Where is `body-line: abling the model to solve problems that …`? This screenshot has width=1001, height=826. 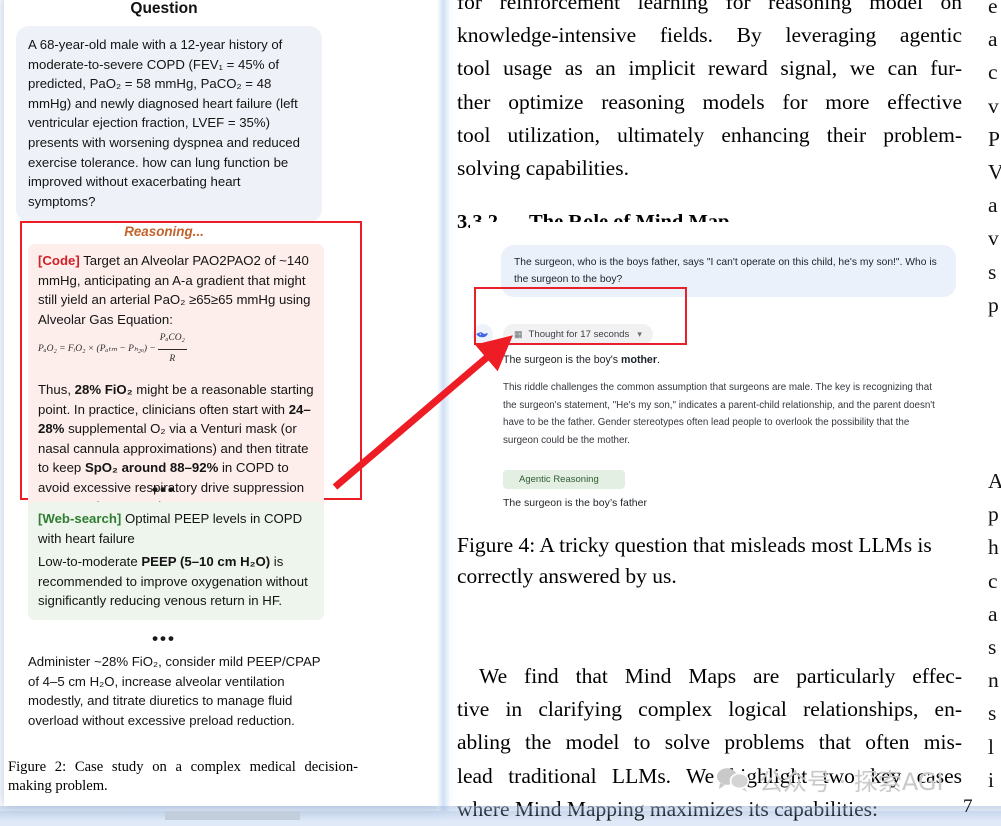
body-line: abling the model to solve problems that … is located at coordinates (709, 742).